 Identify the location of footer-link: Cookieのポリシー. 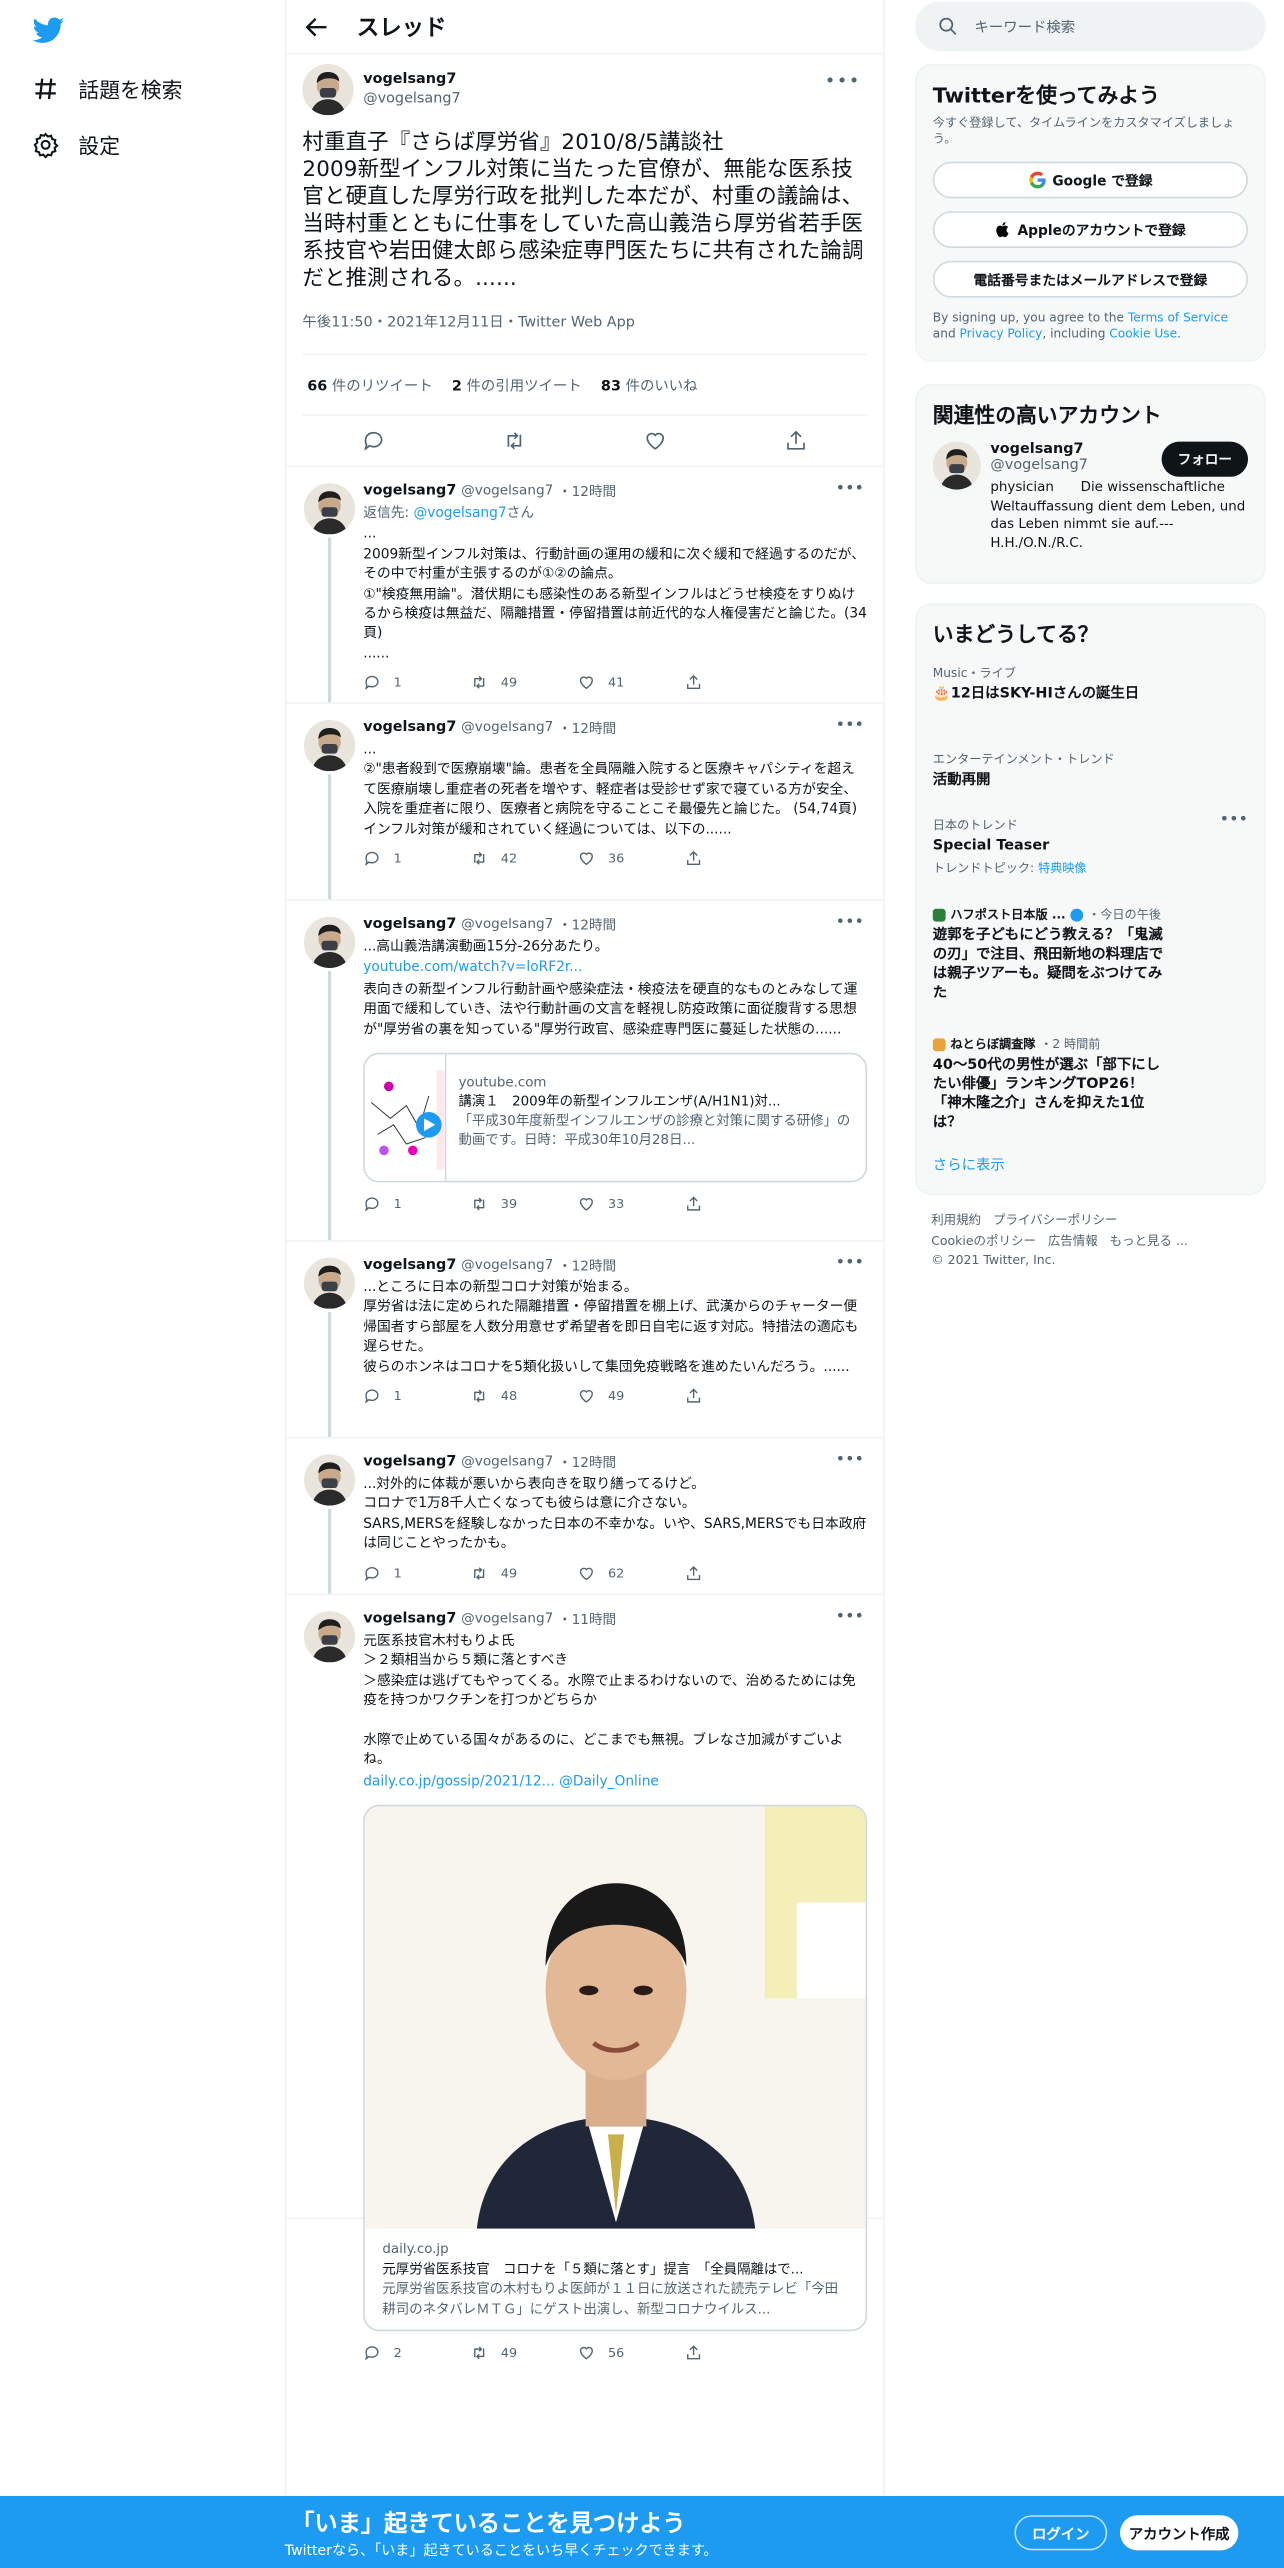
(983, 1240).